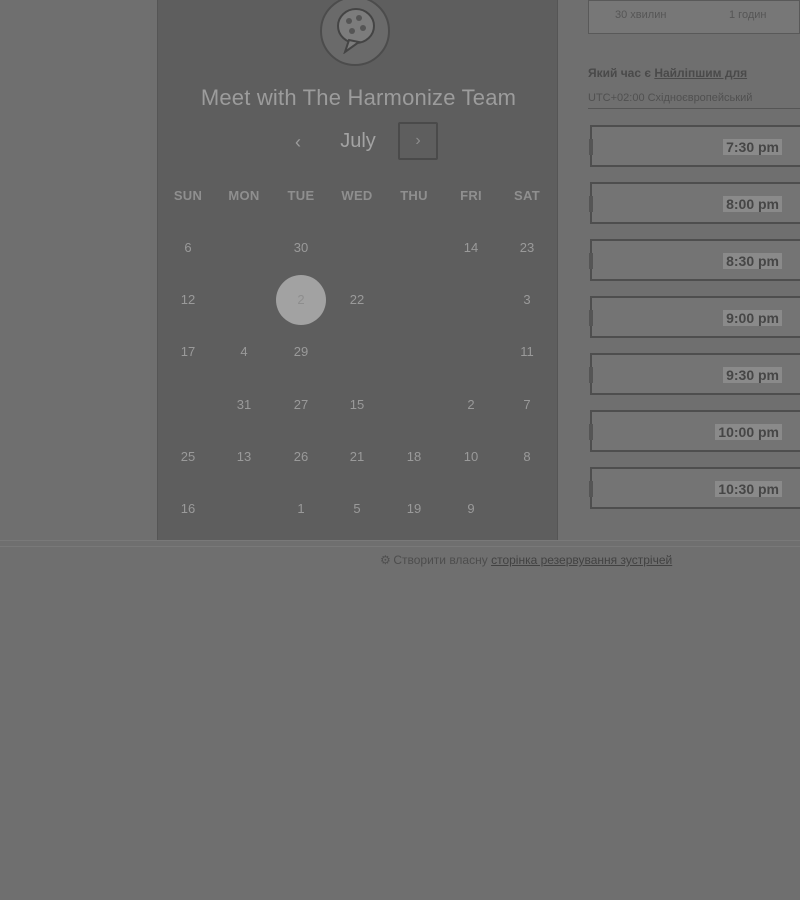 The image size is (800, 900). What do you see at coordinates (357, 457) in the screenshot?
I see `calendar-day: 21` at bounding box center [357, 457].